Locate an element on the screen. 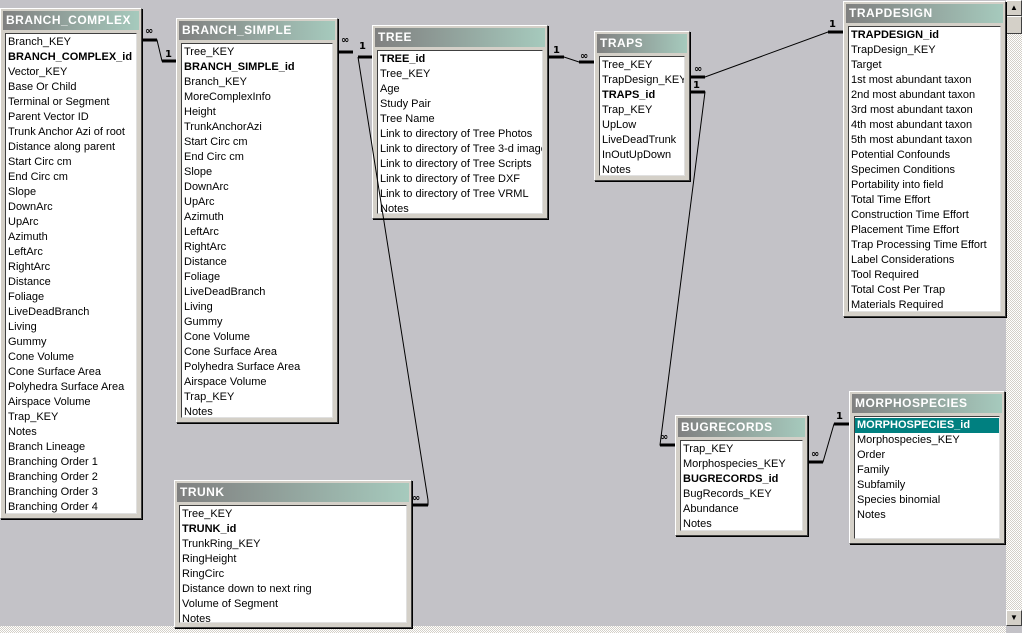 The height and width of the screenshot is (633, 1022). table-title: BUGRECORDS is located at coordinates (741, 427).